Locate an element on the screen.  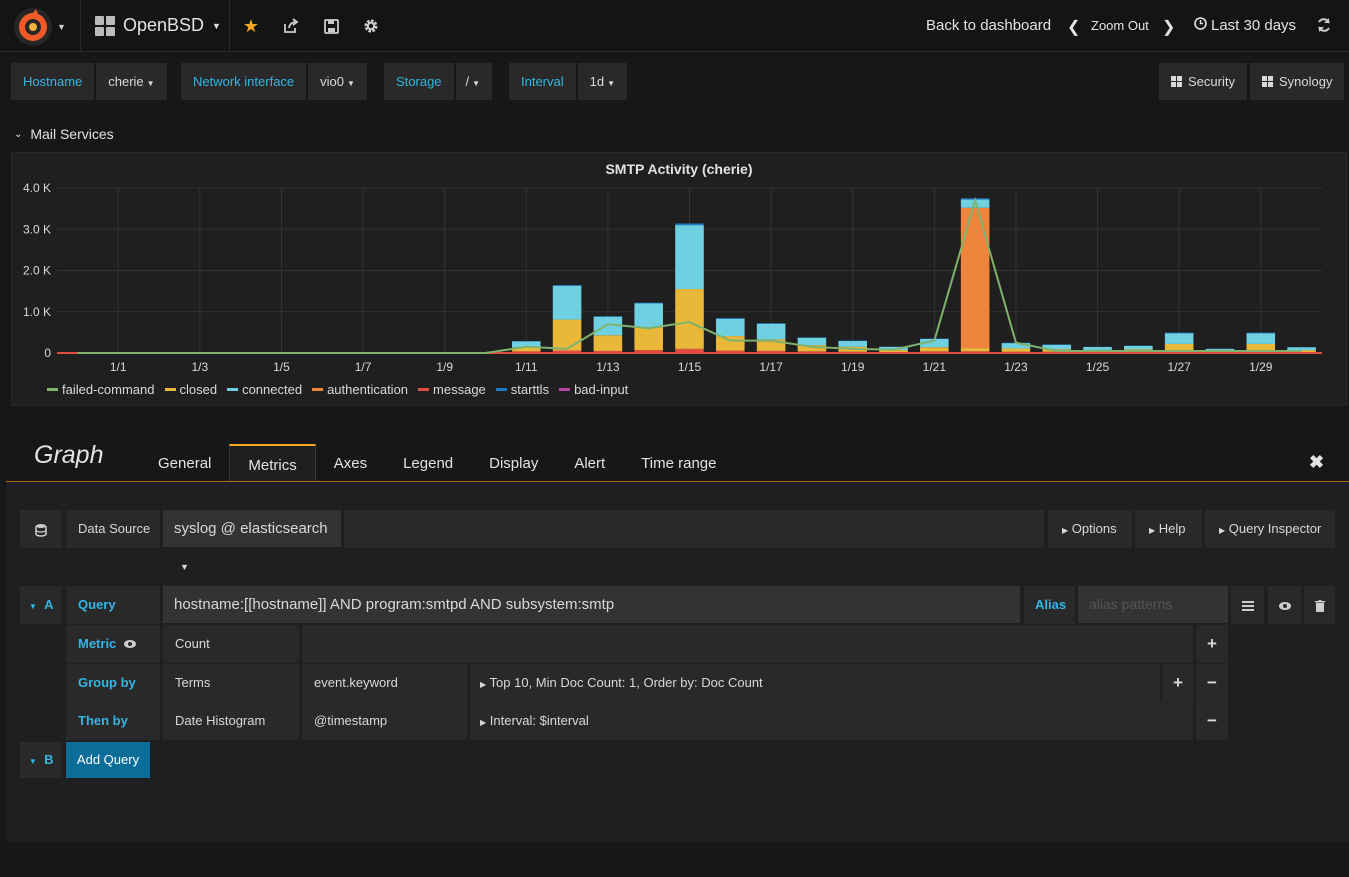
variable-hostname: Hostname cherie ▼ is located at coordinates (89, 81).